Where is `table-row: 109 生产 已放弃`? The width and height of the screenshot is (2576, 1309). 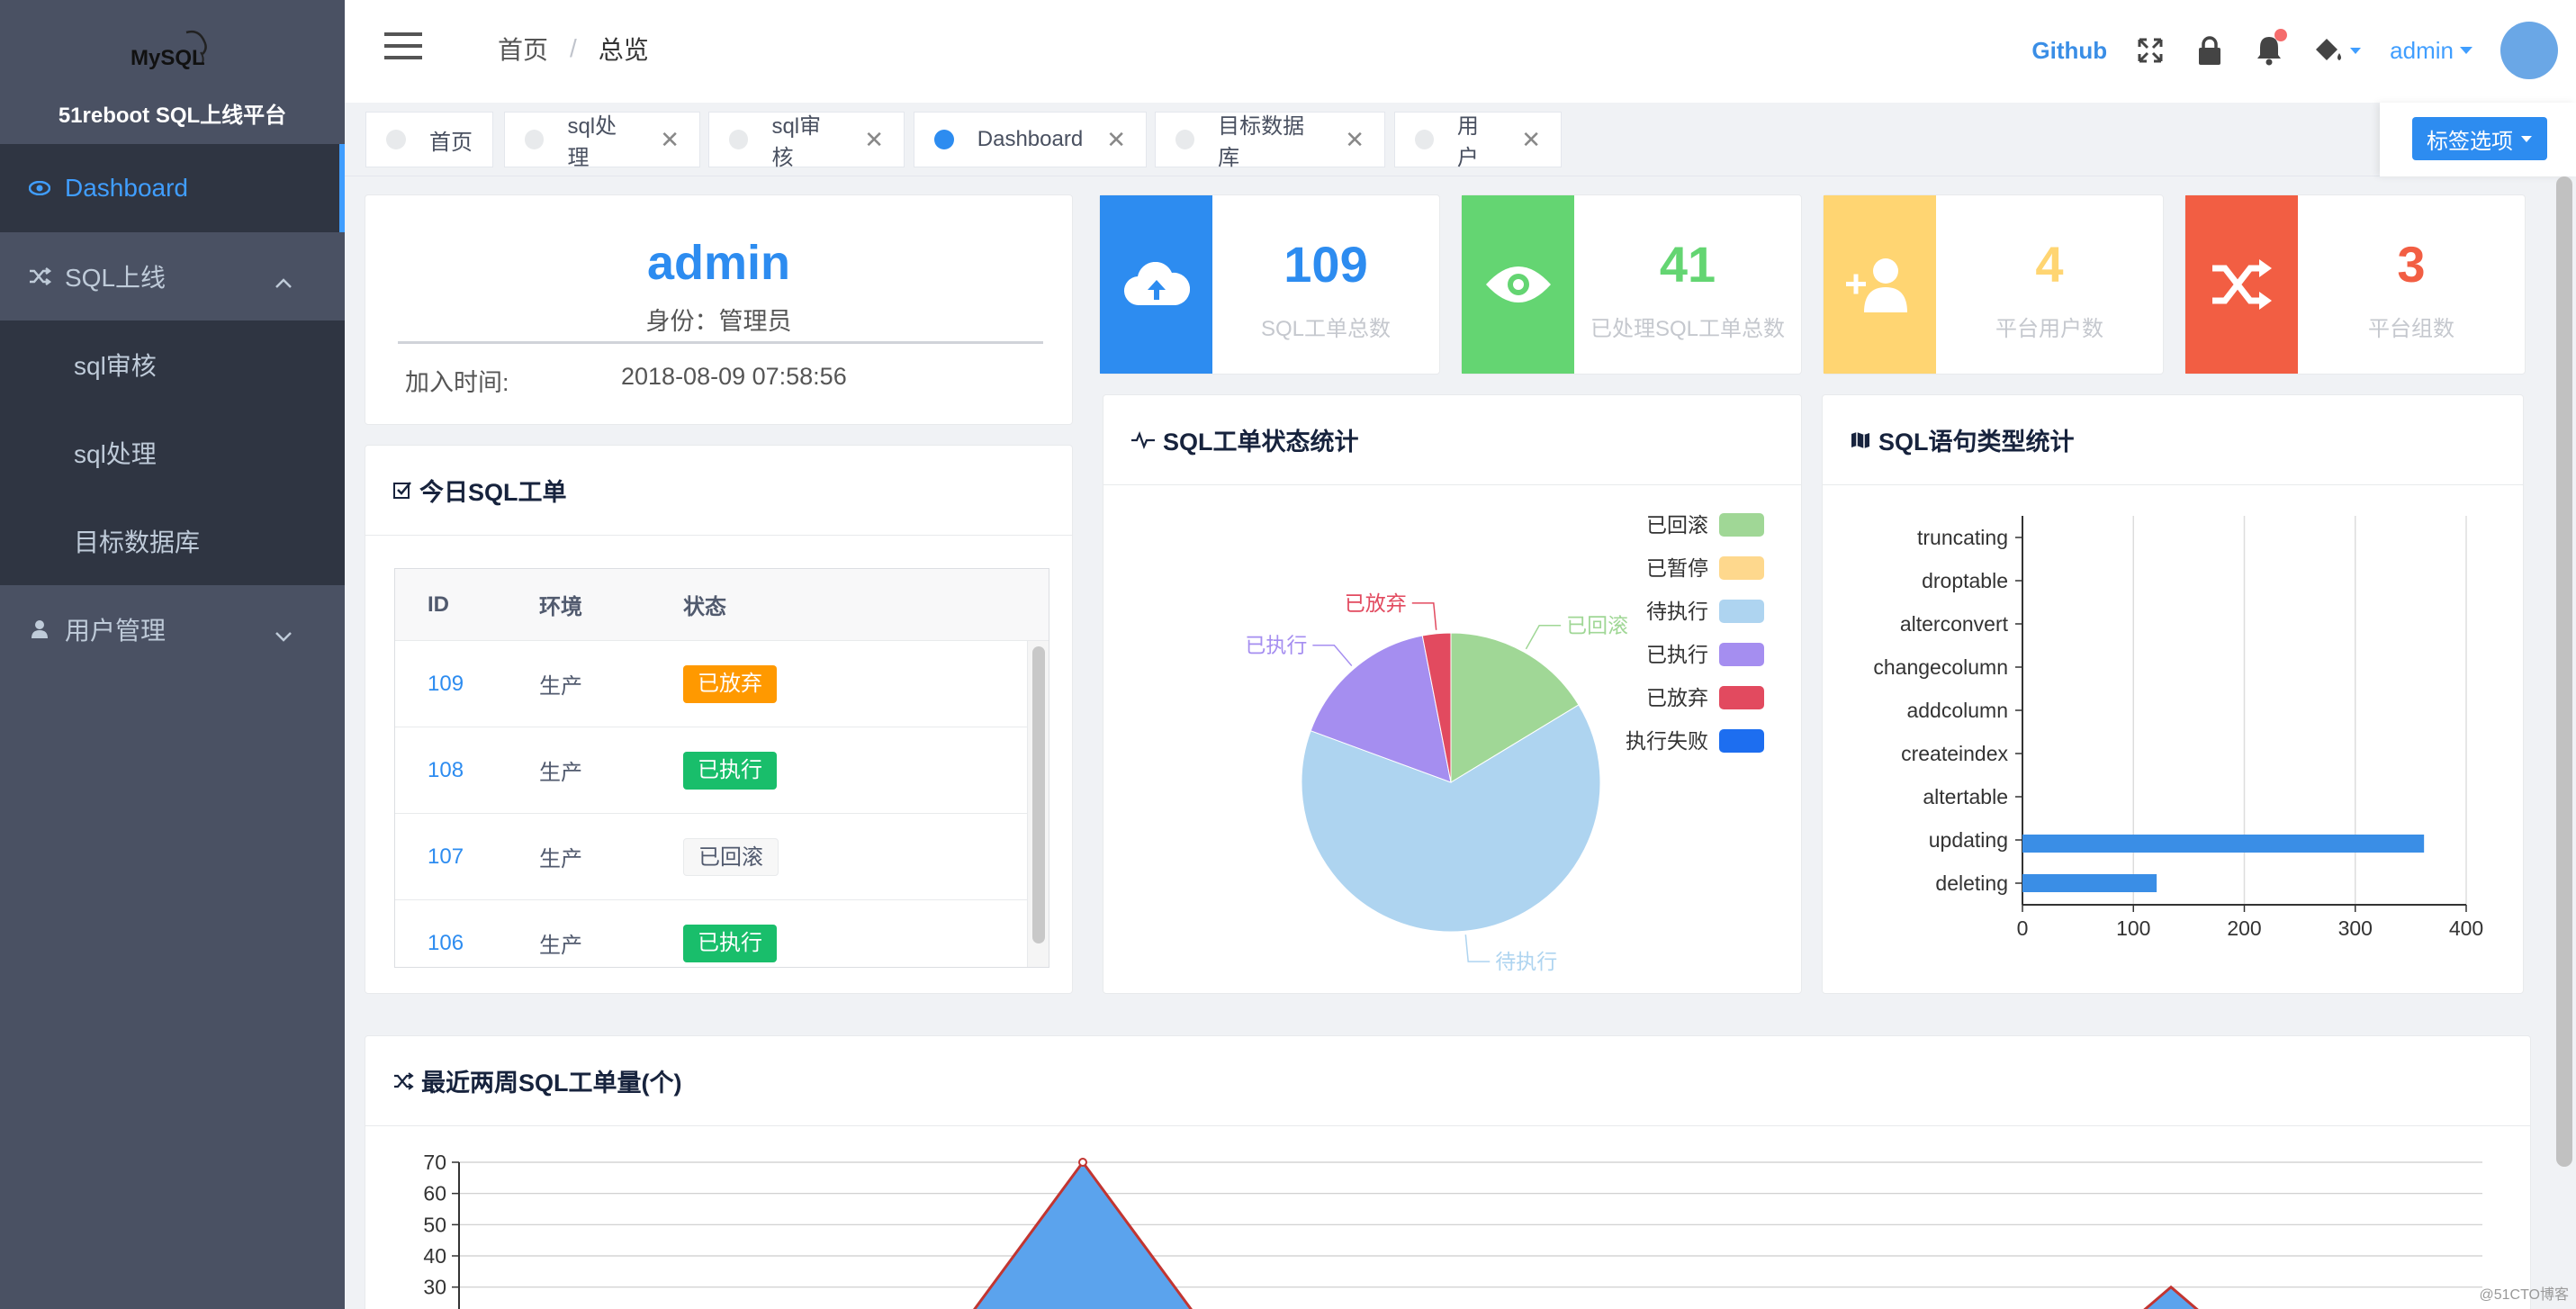 table-row: 109 生产 已放弃 is located at coordinates (722, 684).